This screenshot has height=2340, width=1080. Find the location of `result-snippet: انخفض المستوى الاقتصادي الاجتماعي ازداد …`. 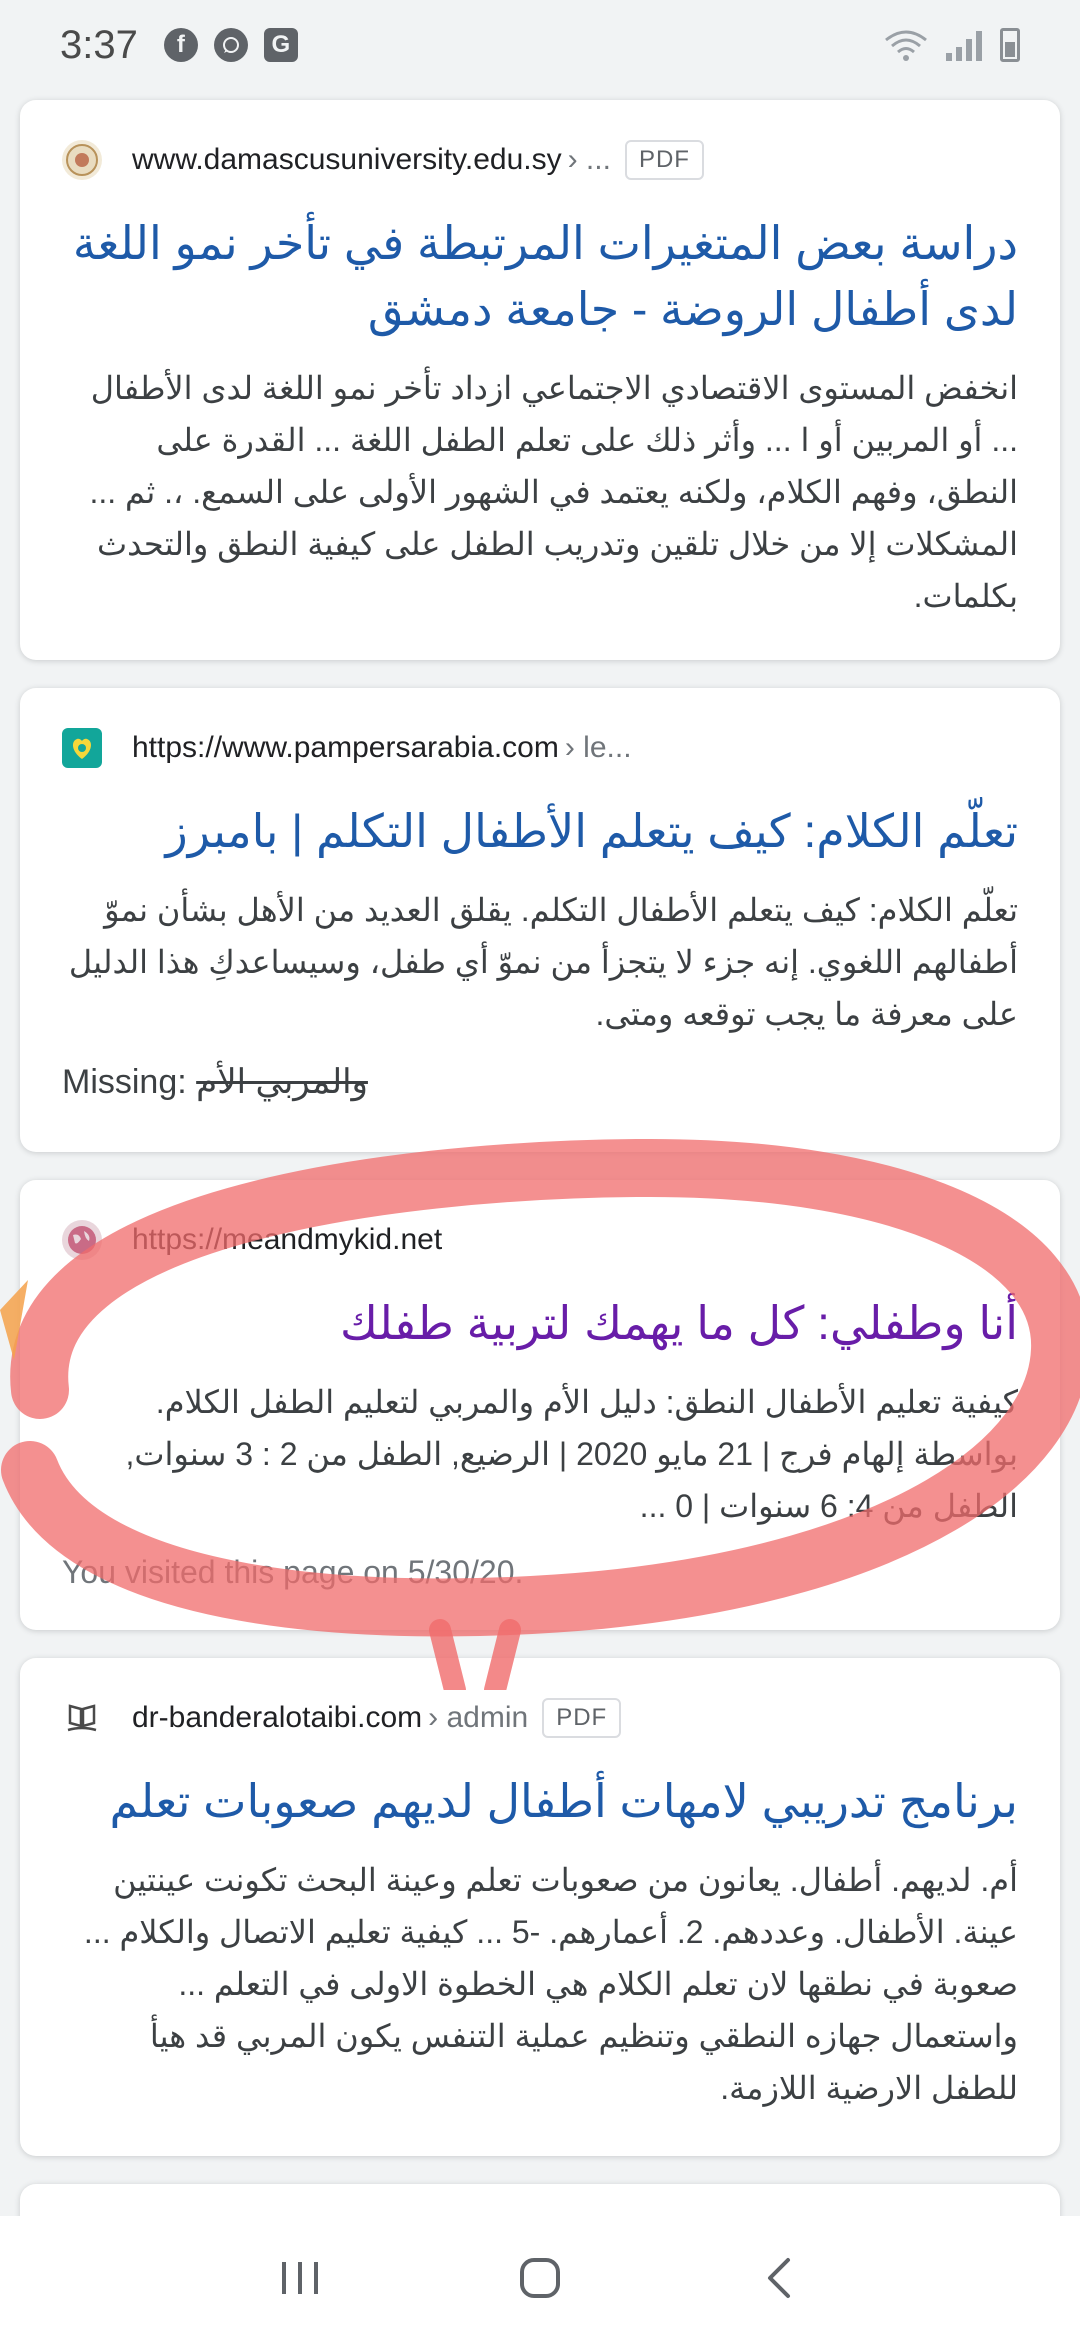

result-snippet: انخفض المستوى الاقتصادي الاجتماعي ازداد … is located at coordinates (553, 492).